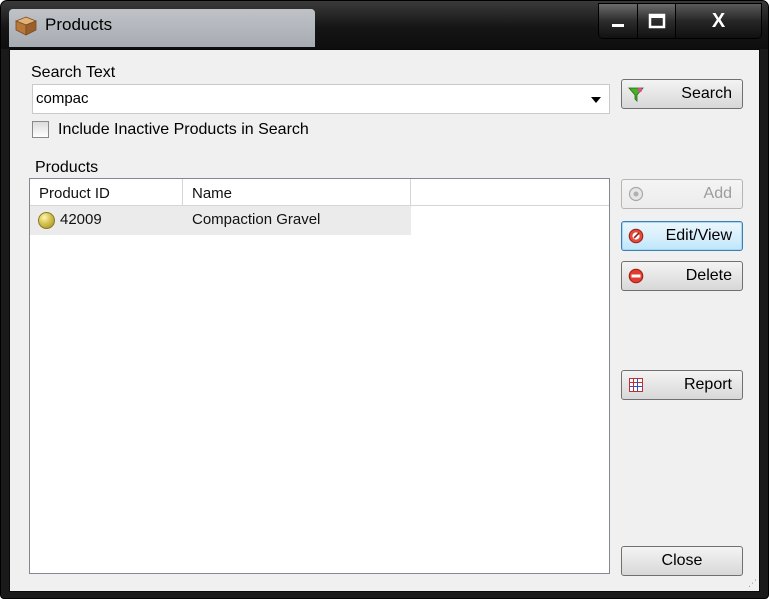 Image resolution: width=769 pixels, height=599 pixels. I want to click on add-circle-icon, so click(636, 194).